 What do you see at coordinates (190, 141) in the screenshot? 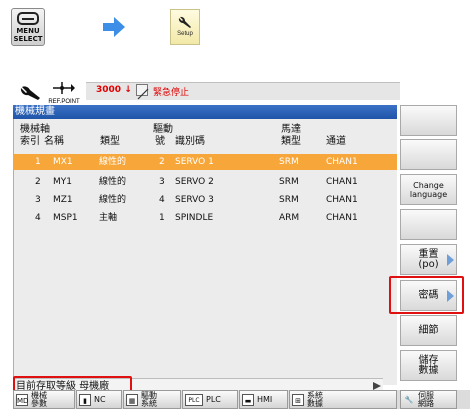
I see `column-header-identifier: 識別碼` at bounding box center [190, 141].